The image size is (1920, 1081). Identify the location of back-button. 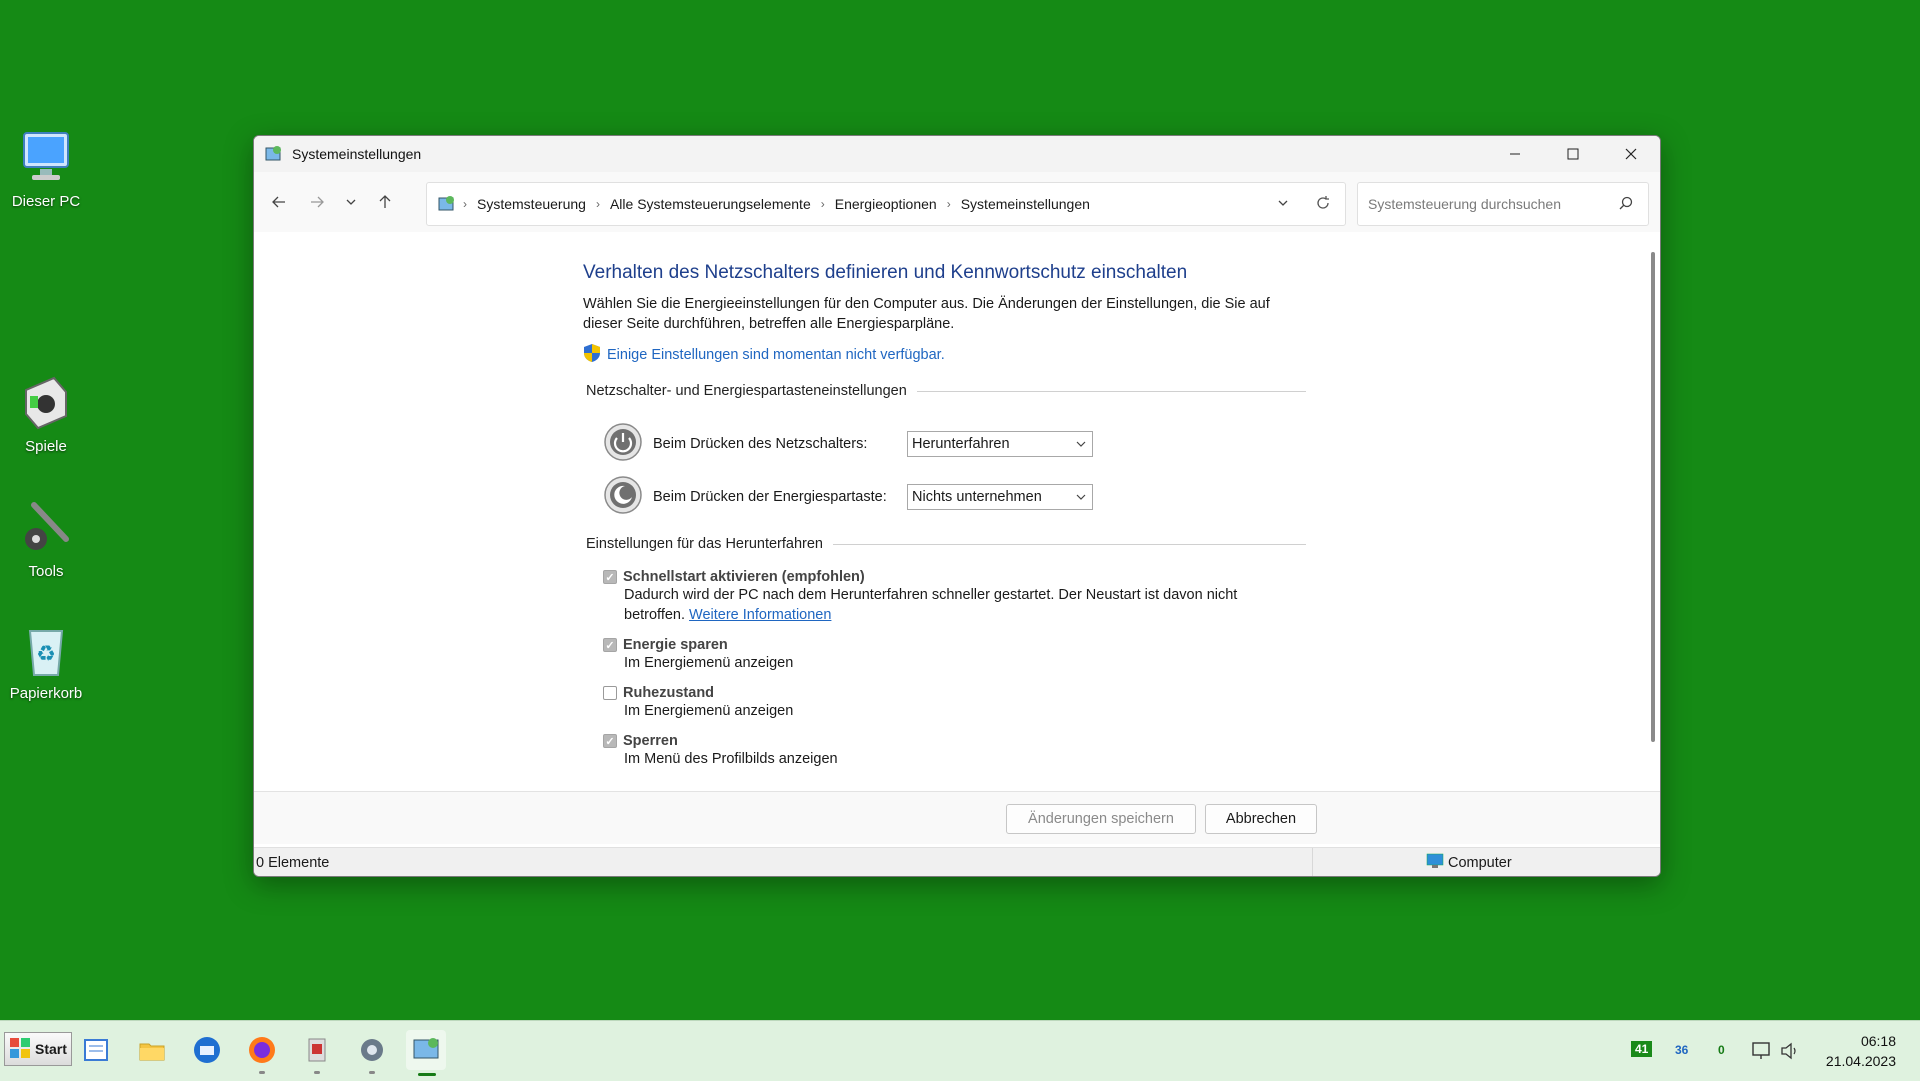
(279, 202).